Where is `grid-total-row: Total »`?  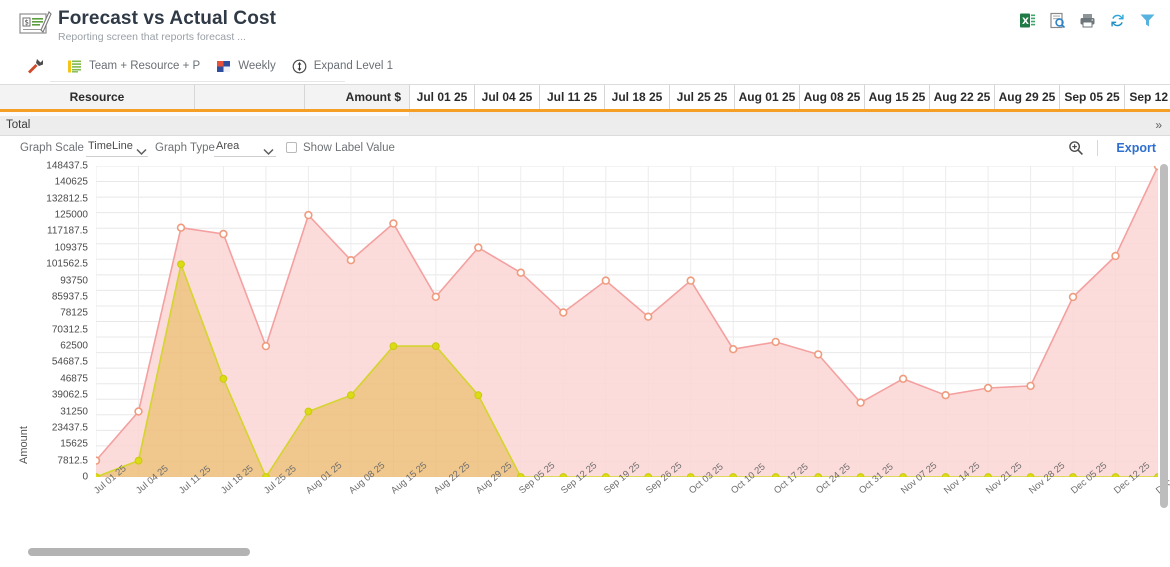 grid-total-row: Total » is located at coordinates (585, 126).